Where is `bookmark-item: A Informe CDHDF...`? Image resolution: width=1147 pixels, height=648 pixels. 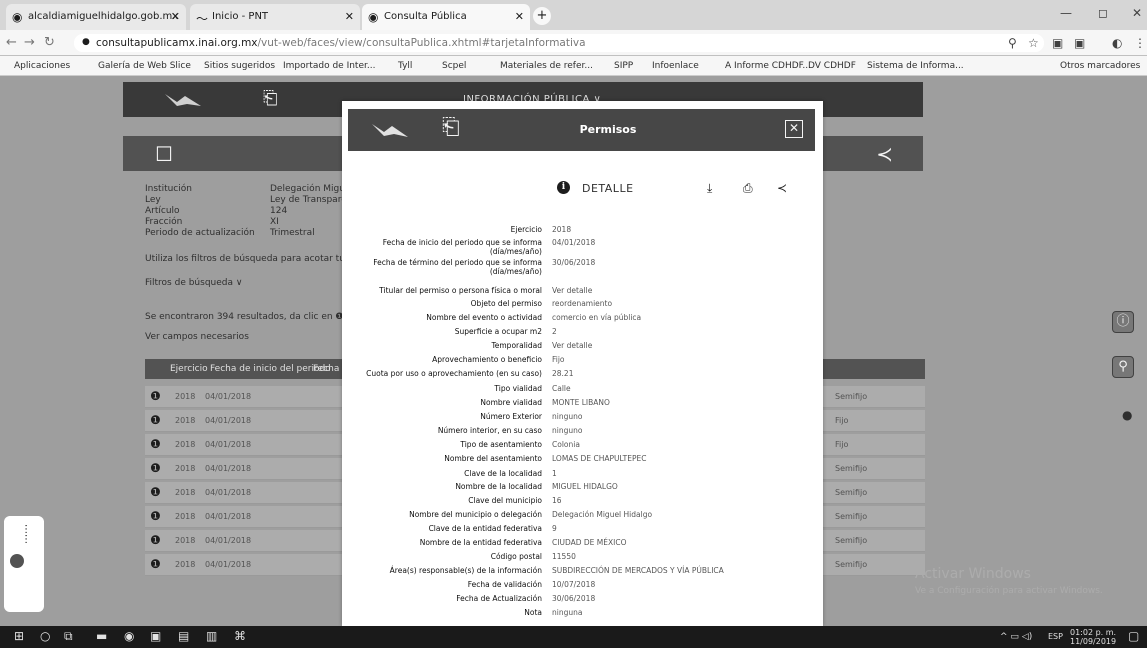
bookmark-item: A Informe CDHDF... is located at coordinates (768, 66).